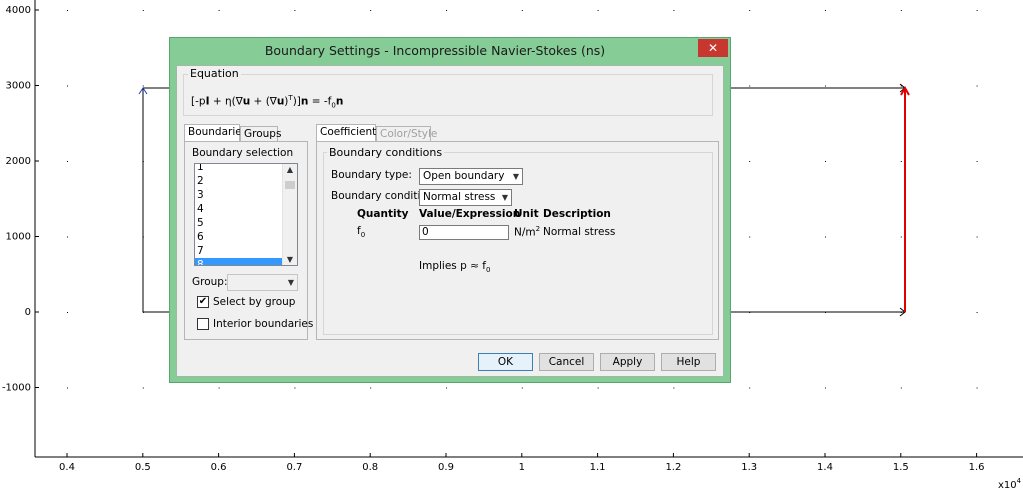 The width and height of the screenshot is (1023, 490). Describe the element at coordinates (289, 214) in the screenshot. I see `list-scrollbar: ▲ ▼` at that location.